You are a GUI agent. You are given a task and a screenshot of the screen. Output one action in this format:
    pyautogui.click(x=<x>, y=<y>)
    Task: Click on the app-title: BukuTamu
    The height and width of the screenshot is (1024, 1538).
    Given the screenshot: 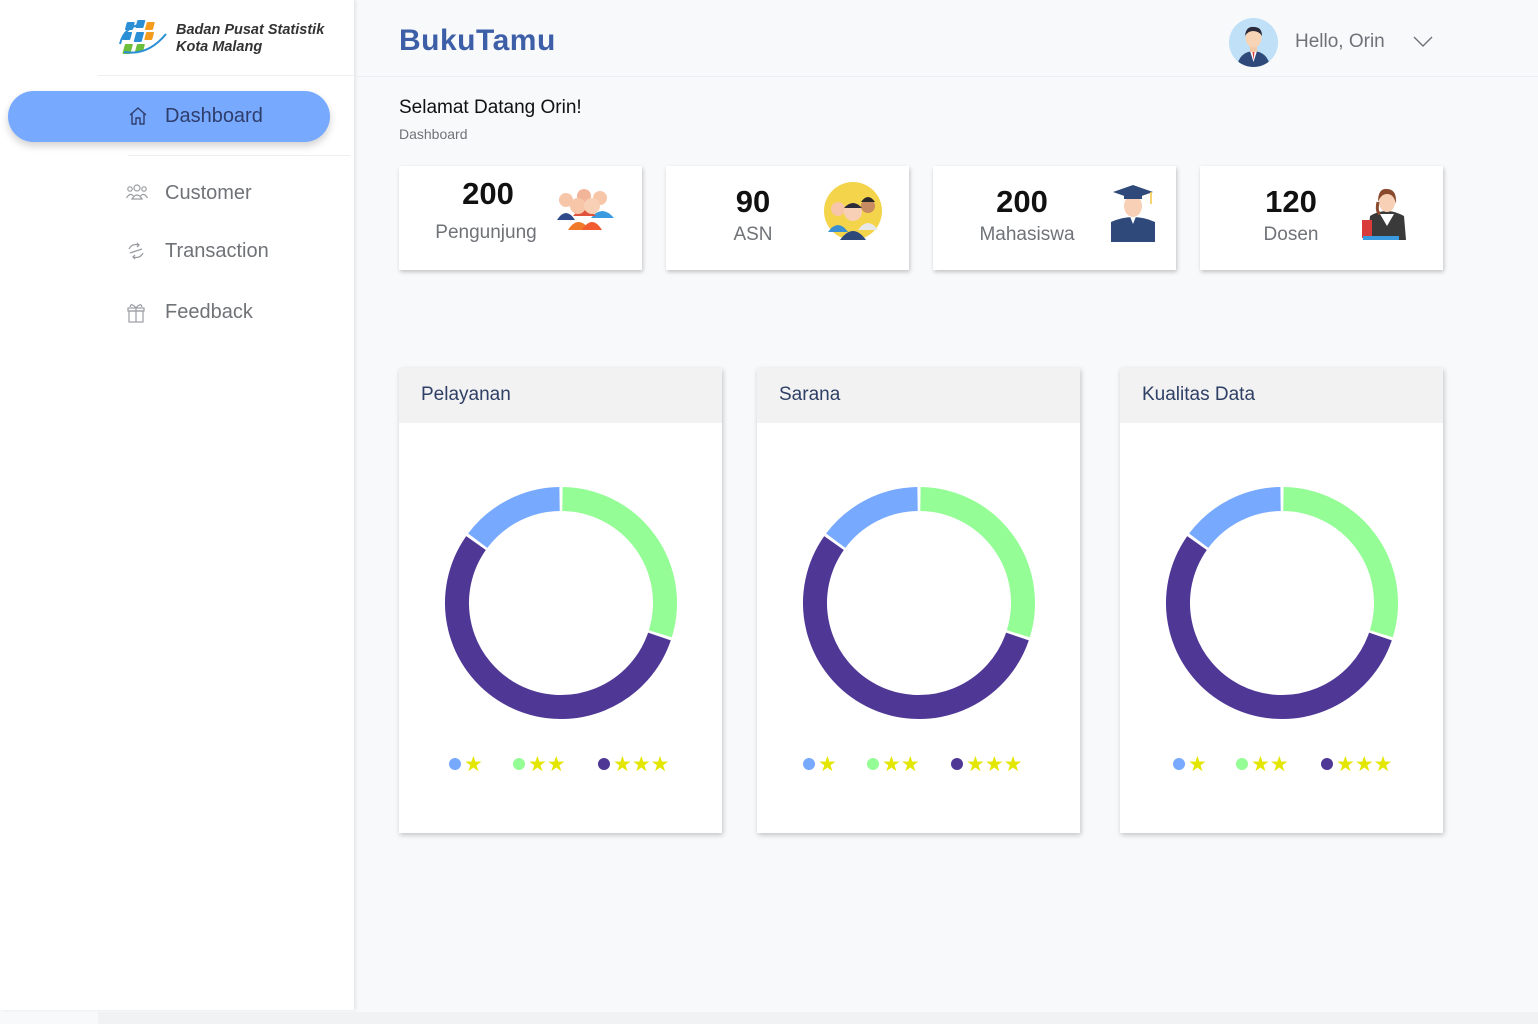 What is the action you would take?
    pyautogui.click(x=477, y=40)
    